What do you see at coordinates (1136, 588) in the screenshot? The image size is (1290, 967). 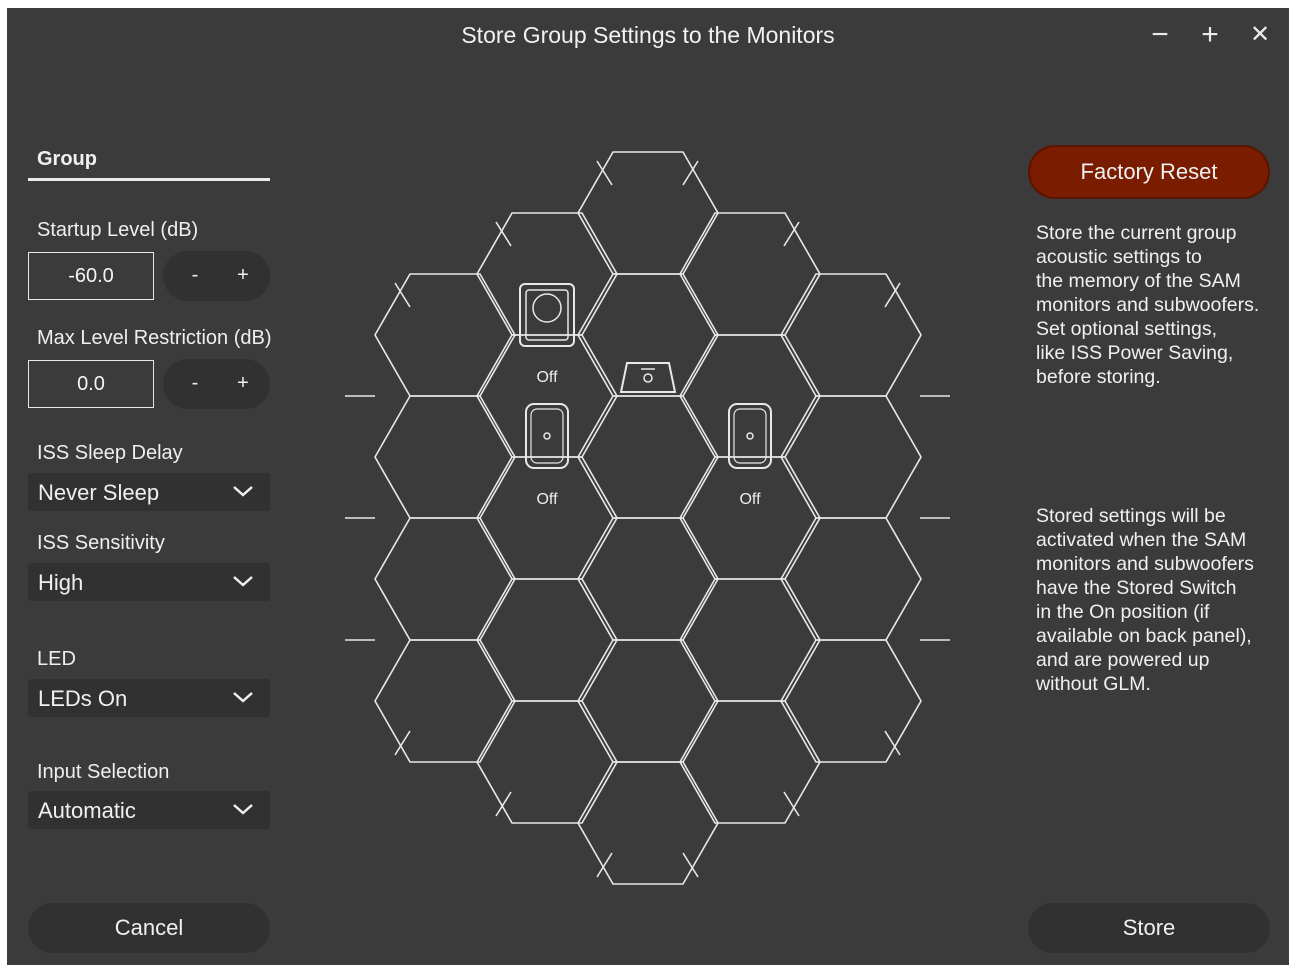 I see `desc-line: have the Stored Switch` at bounding box center [1136, 588].